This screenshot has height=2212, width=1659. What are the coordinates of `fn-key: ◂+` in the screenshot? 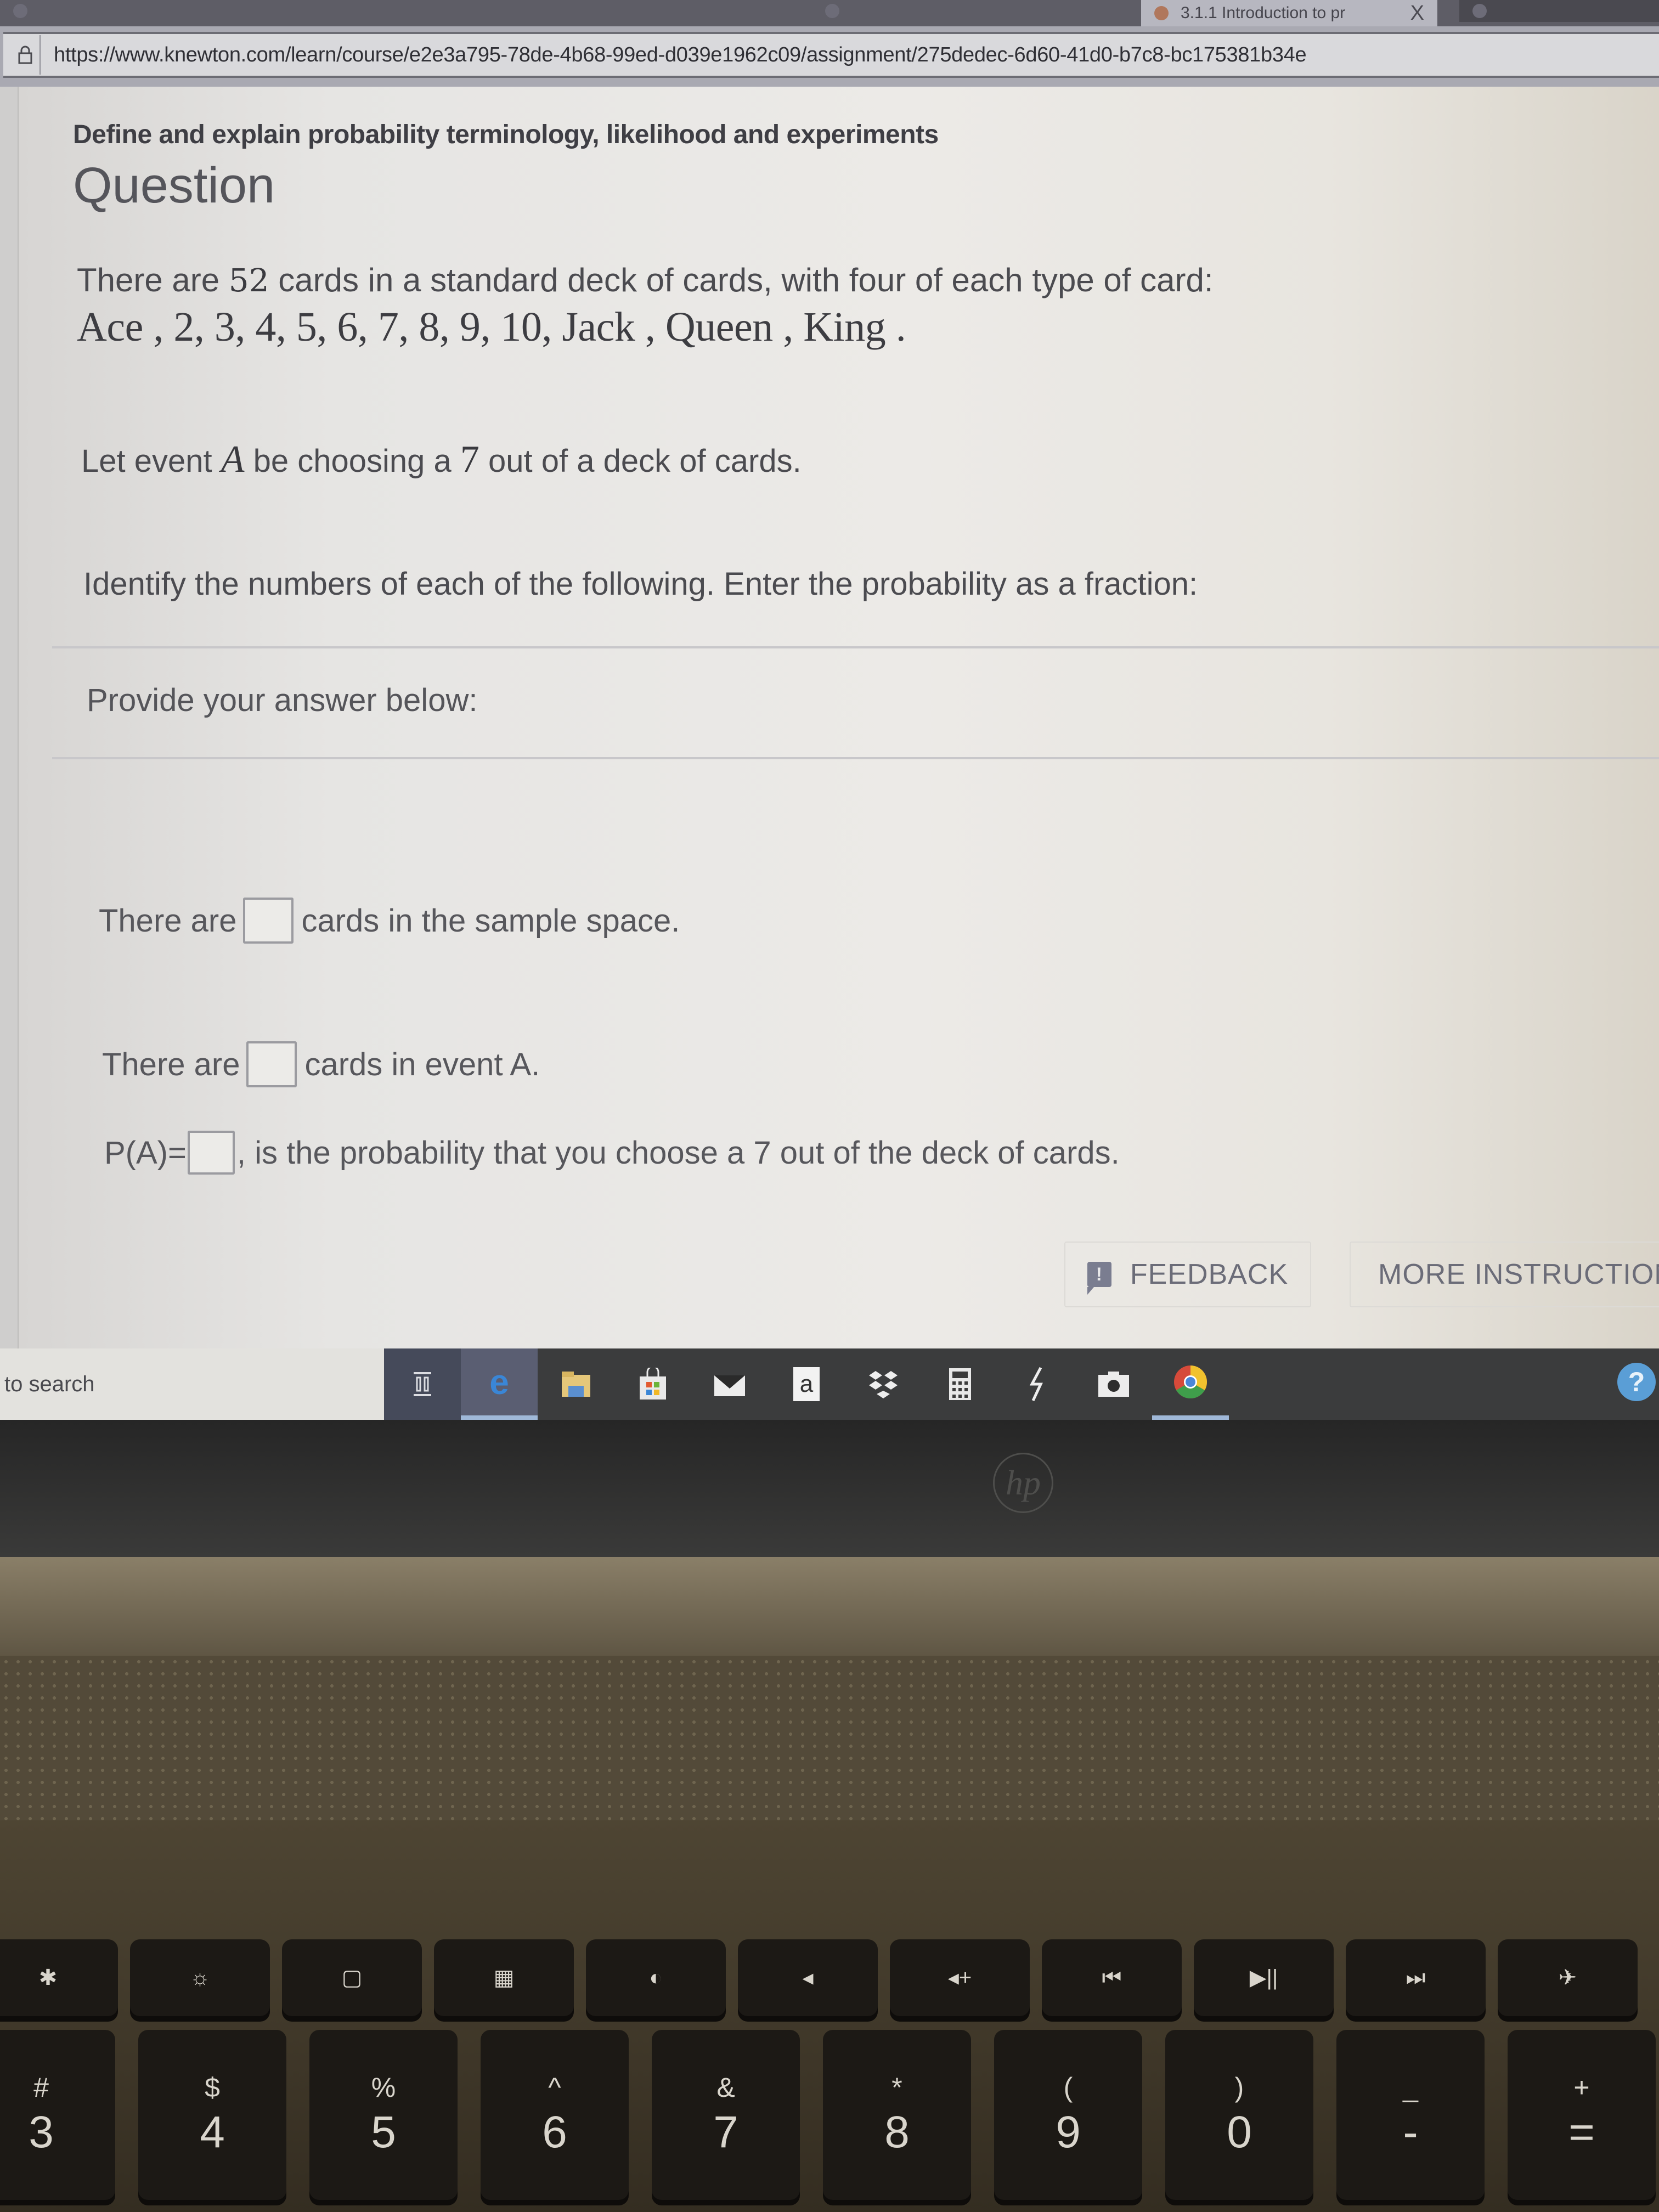 It's located at (960, 1978).